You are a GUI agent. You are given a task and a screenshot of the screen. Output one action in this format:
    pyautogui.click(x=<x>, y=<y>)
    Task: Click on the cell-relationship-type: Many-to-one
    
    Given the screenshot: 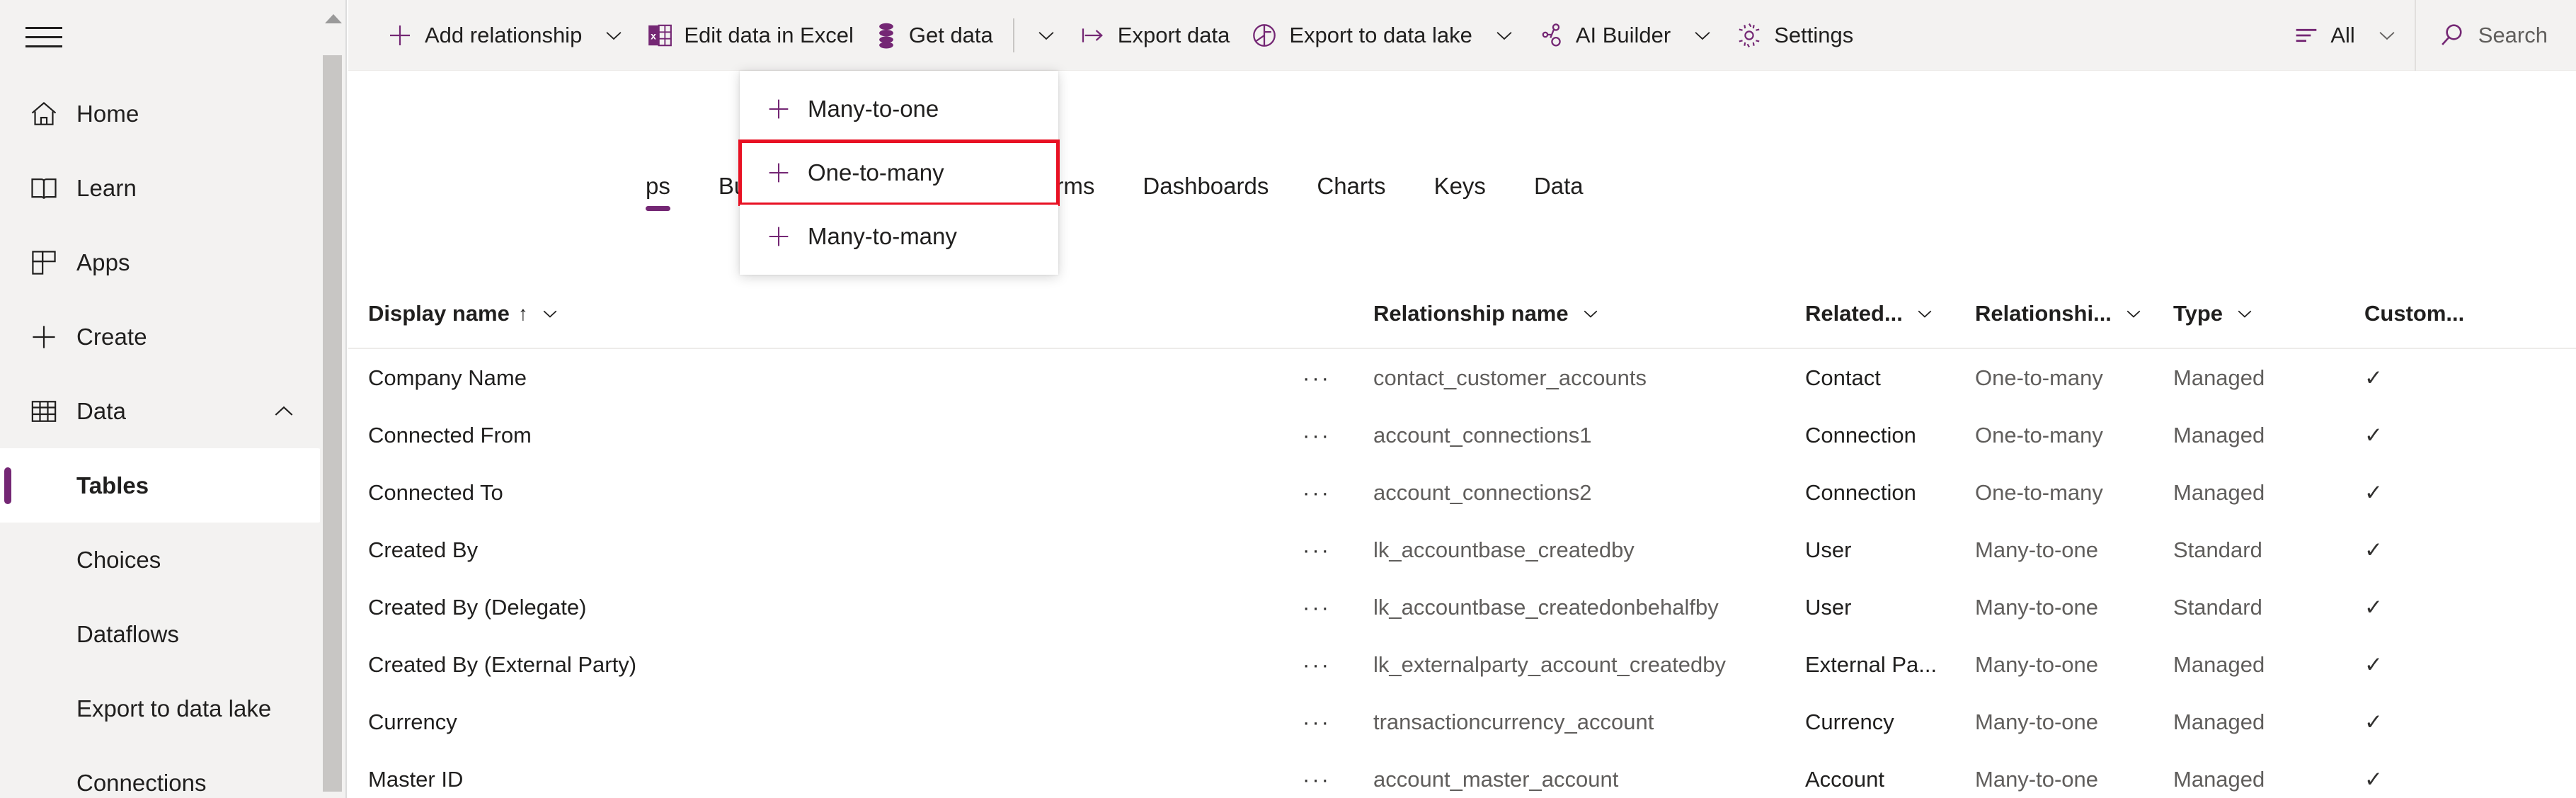 What is the action you would take?
    pyautogui.click(x=2037, y=779)
    